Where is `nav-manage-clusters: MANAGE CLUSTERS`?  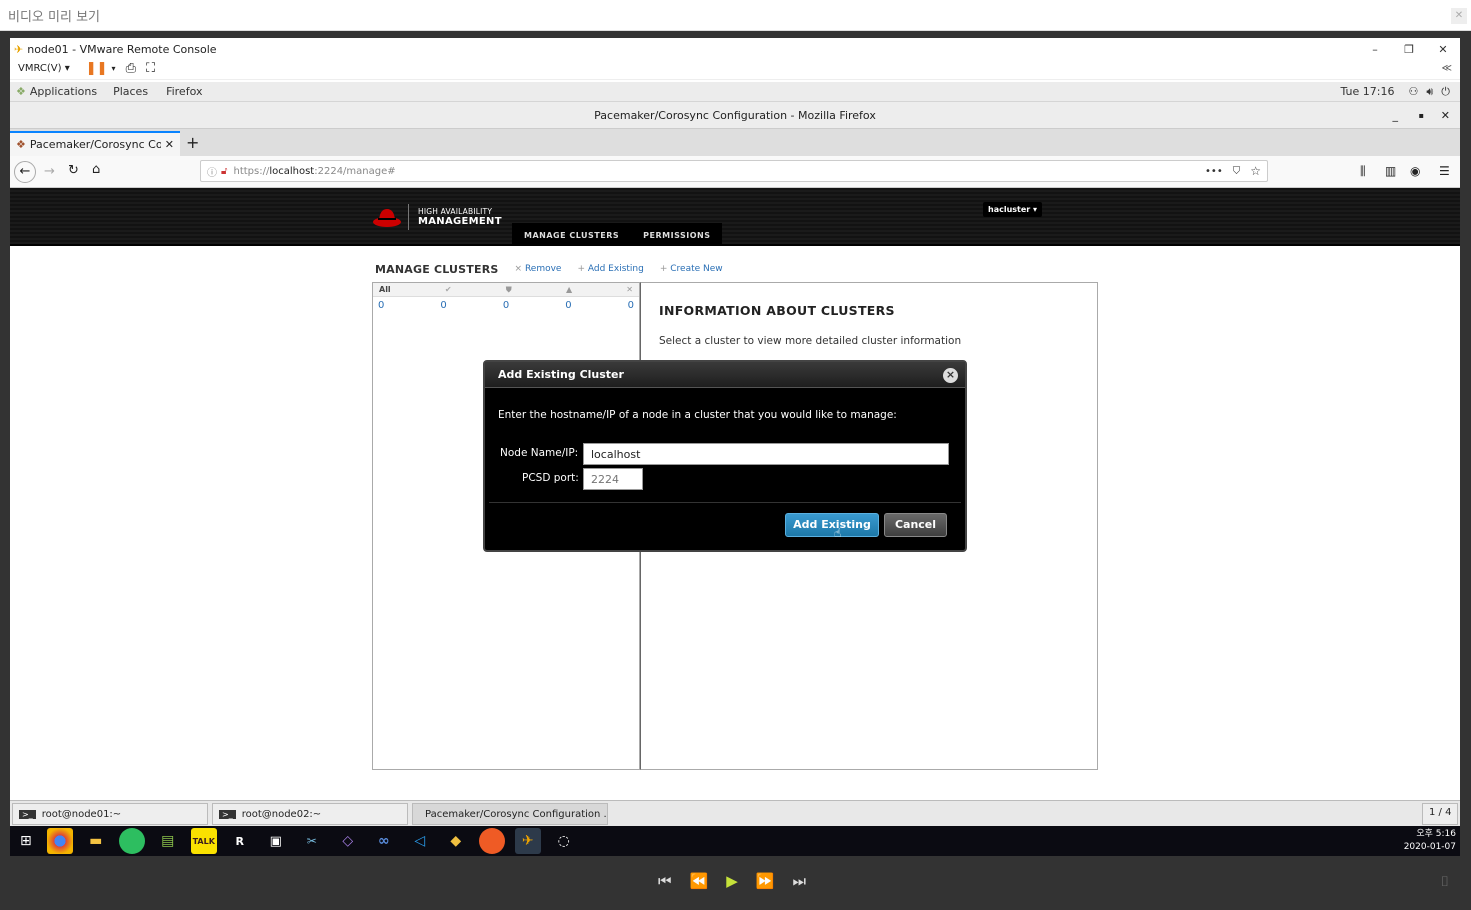 nav-manage-clusters: MANAGE CLUSTERS is located at coordinates (571, 235).